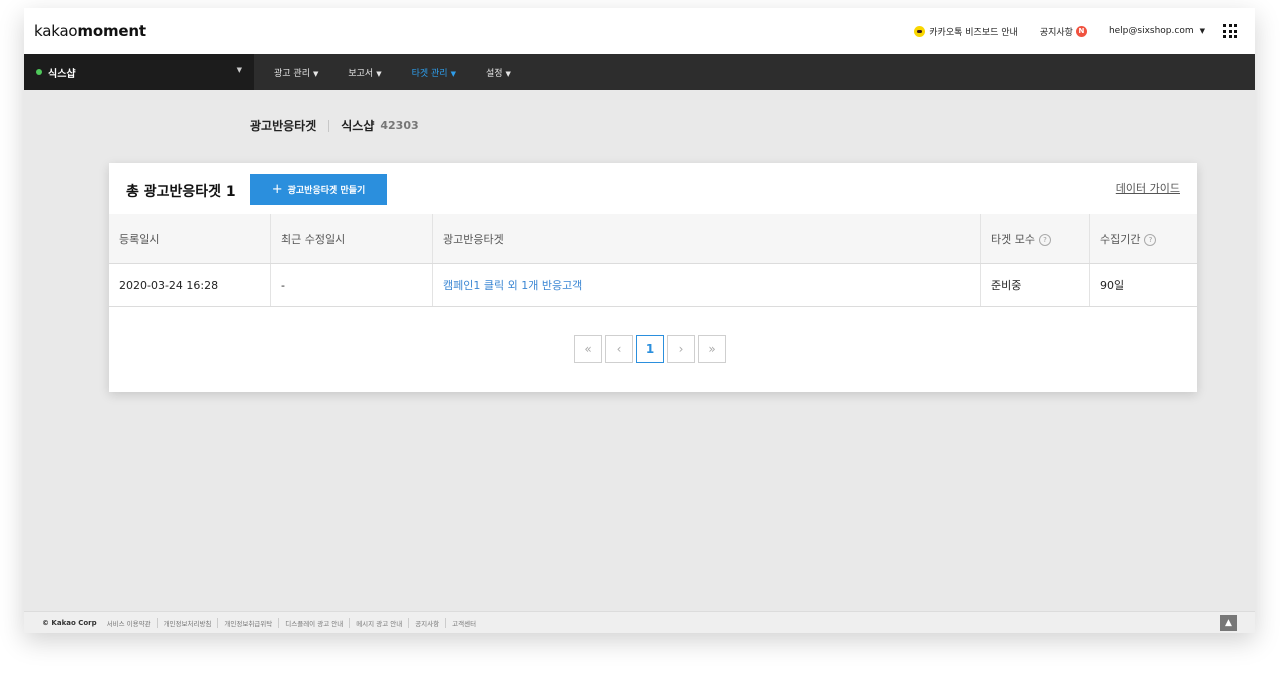 This screenshot has height=677, width=1280. Describe the element at coordinates (378, 623) in the screenshot. I see `footer-link-message-ad: 메시지 광고 안내` at that location.